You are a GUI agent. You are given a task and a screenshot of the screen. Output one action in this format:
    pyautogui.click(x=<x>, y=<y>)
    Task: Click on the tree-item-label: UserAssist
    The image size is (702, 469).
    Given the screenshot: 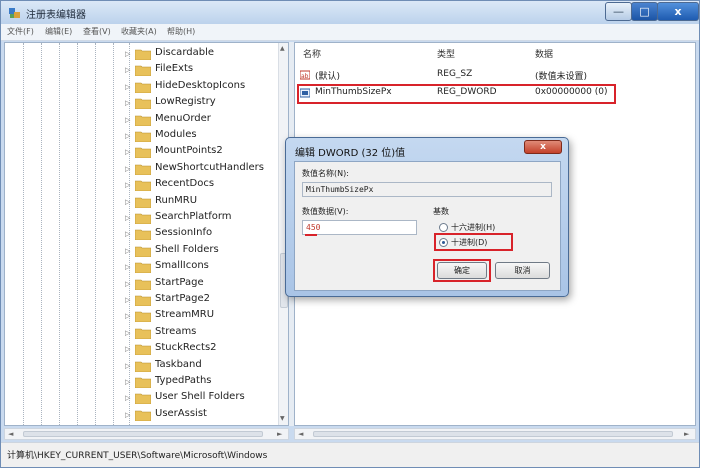 What is the action you would take?
    pyautogui.click(x=181, y=413)
    